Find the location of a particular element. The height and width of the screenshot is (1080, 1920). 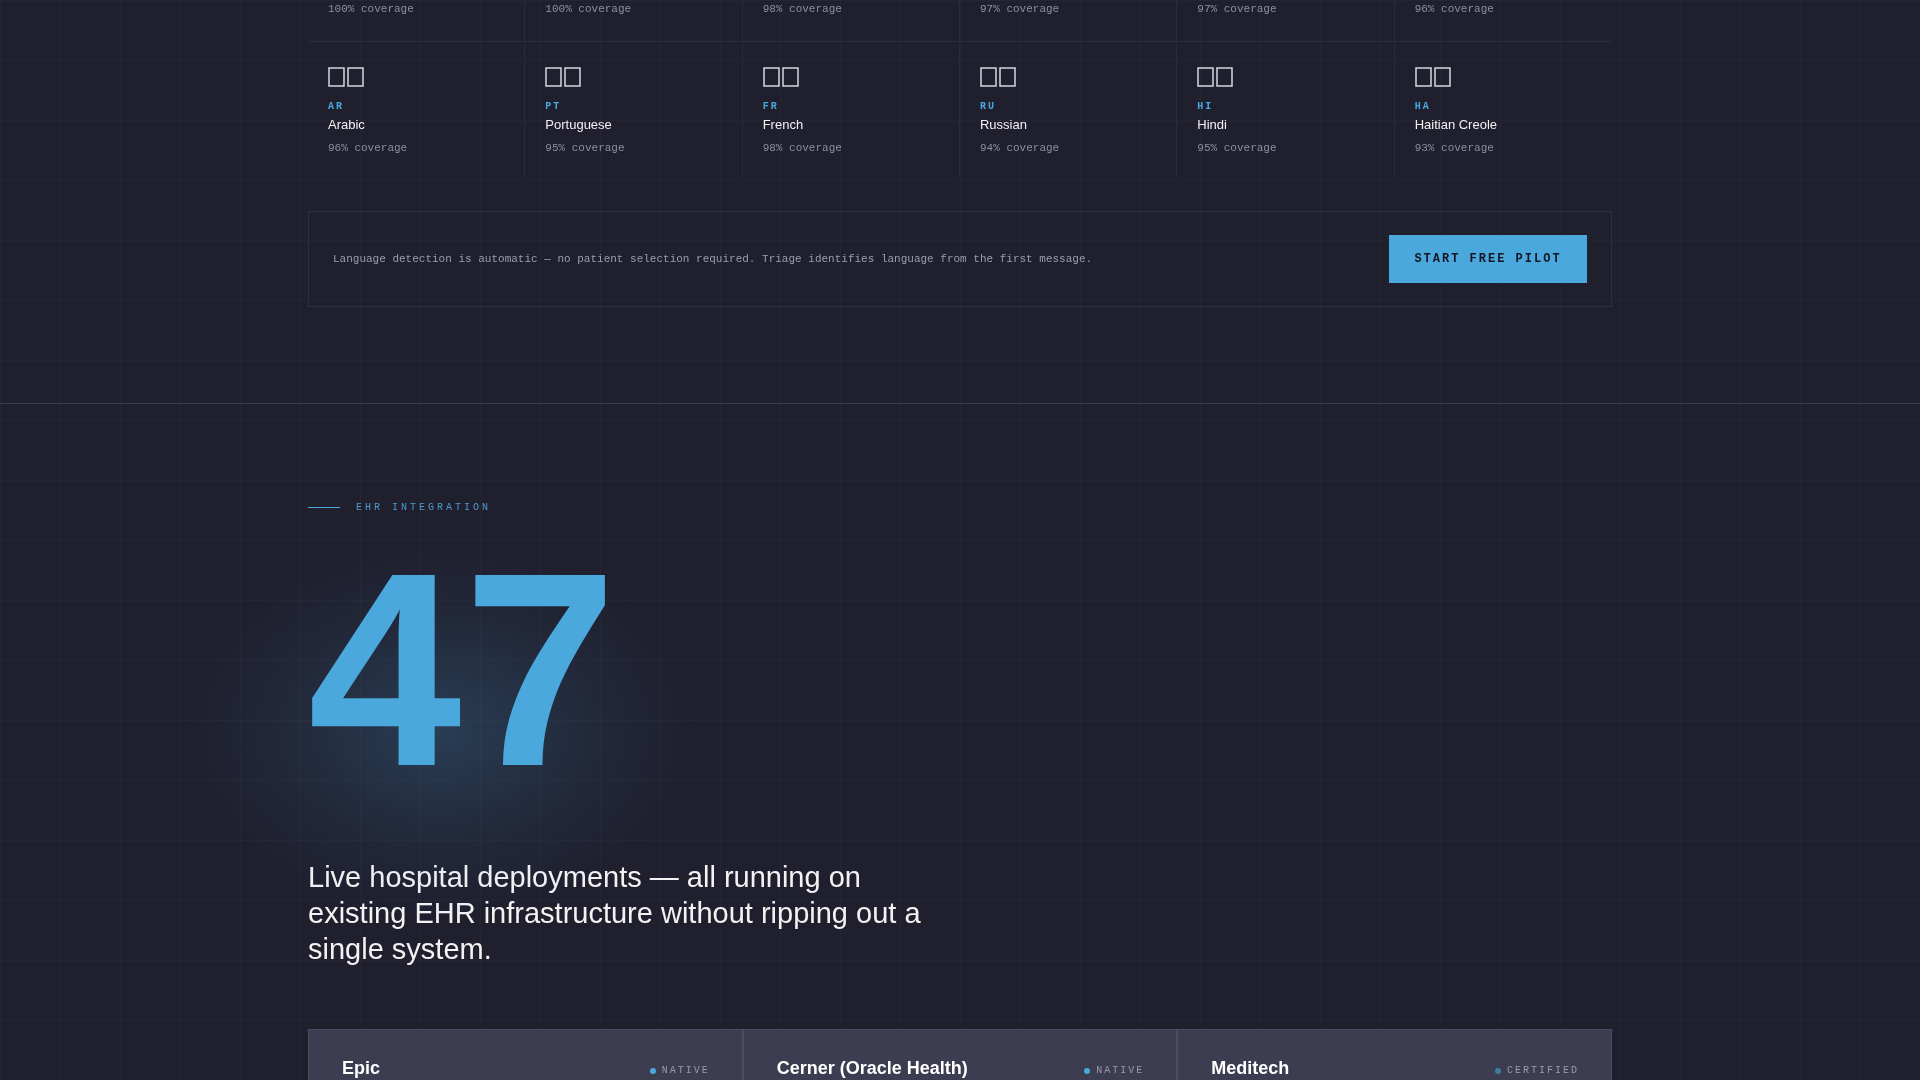

start-pilot-button: START FREE PILOT is located at coordinates (1488, 259).